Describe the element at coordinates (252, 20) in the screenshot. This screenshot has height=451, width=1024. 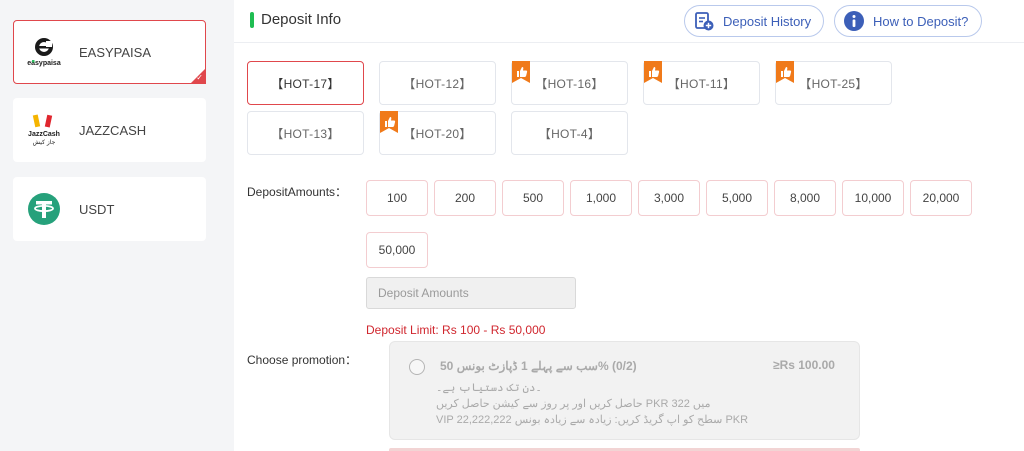
I see `section-marker` at that location.